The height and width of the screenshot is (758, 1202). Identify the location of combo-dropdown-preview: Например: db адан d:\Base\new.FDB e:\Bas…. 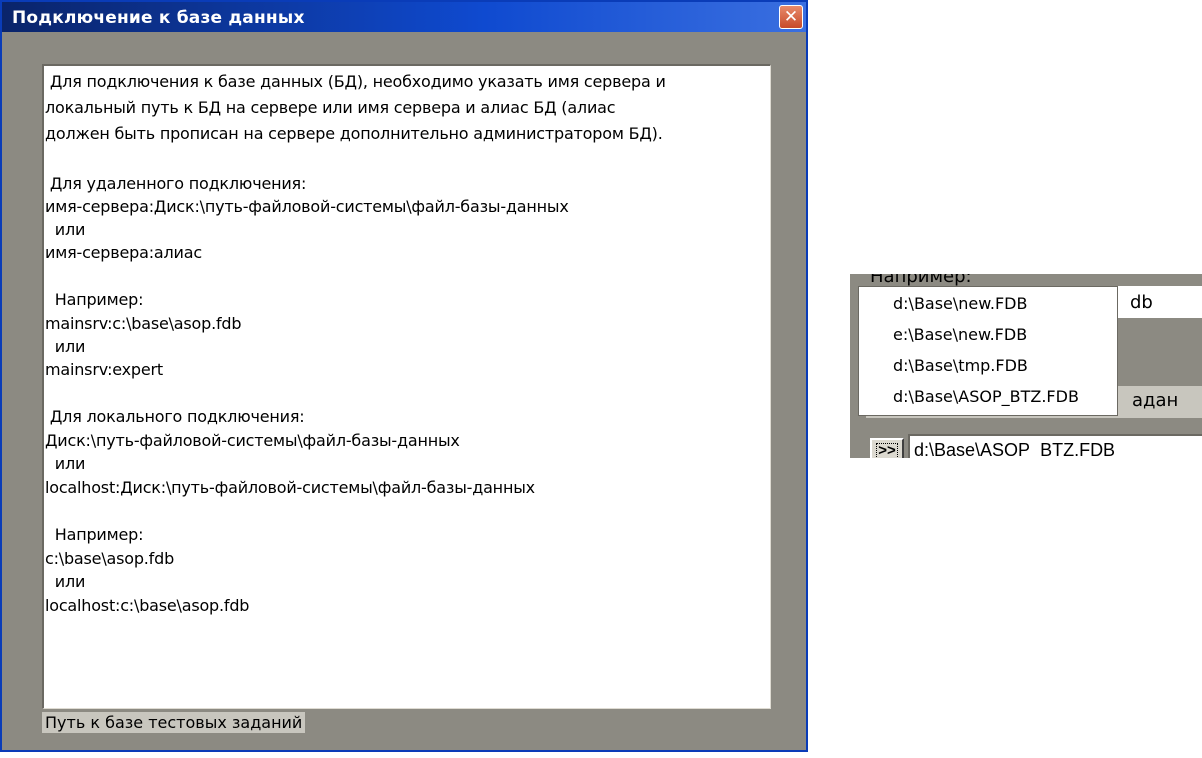
(1026, 366).